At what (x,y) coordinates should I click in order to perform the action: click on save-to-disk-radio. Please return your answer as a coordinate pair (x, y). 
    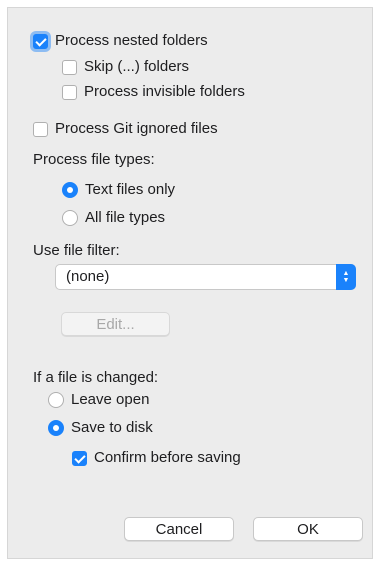
    Looking at the image, I should click on (56, 428).